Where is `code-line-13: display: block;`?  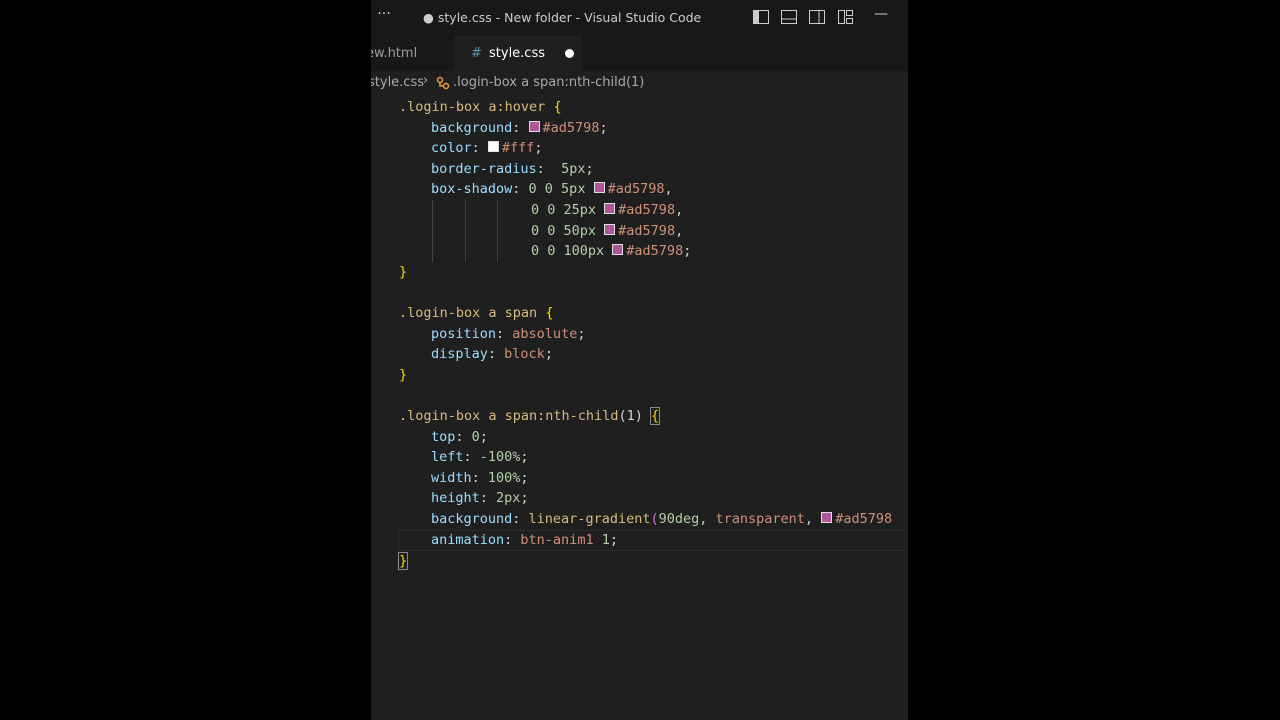
code-line-13: display: block; is located at coordinates (492, 354).